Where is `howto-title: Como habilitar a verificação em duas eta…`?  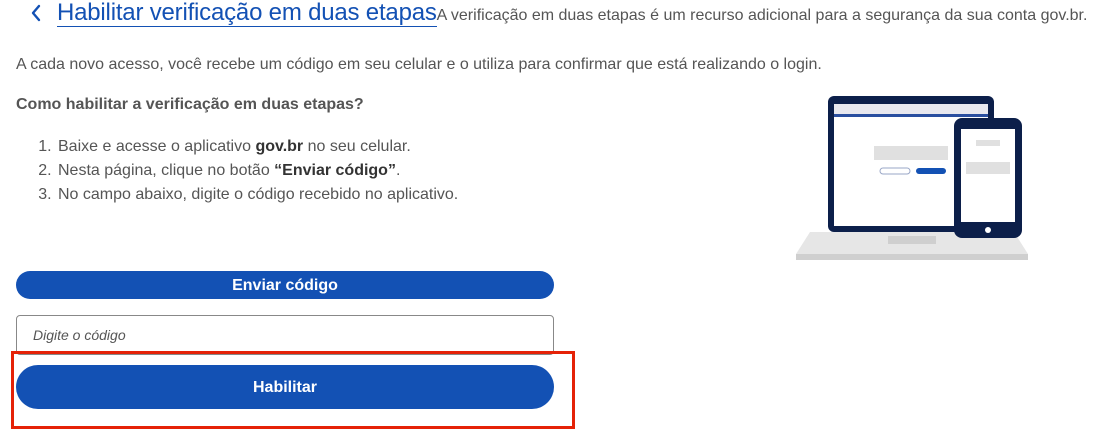
howto-title: Como habilitar a verificação em duas eta… is located at coordinates (190, 104).